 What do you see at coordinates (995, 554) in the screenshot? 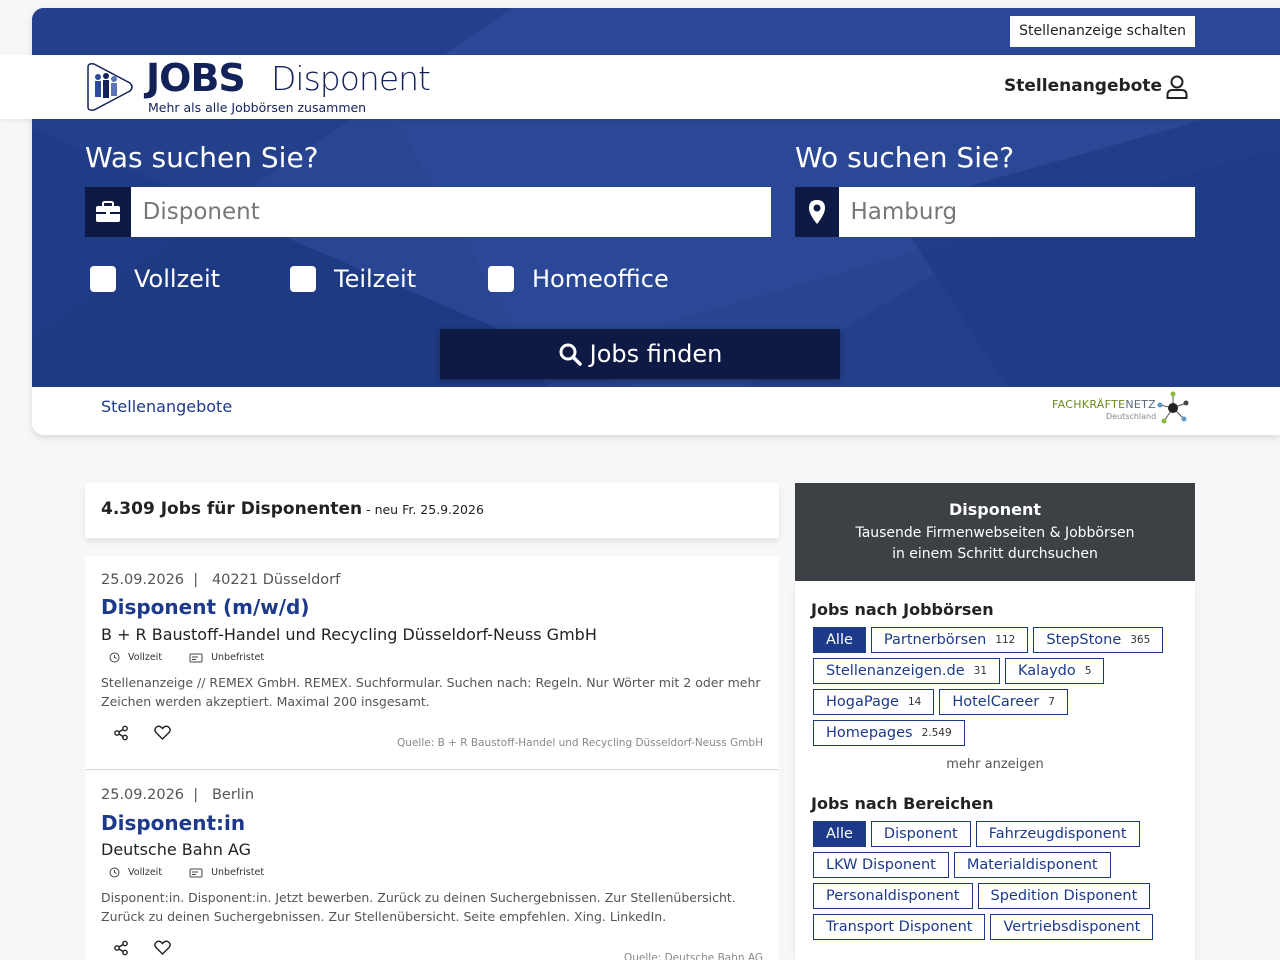
I see `sidebar-subtitle-2: in einem Schritt durchsuchen` at bounding box center [995, 554].